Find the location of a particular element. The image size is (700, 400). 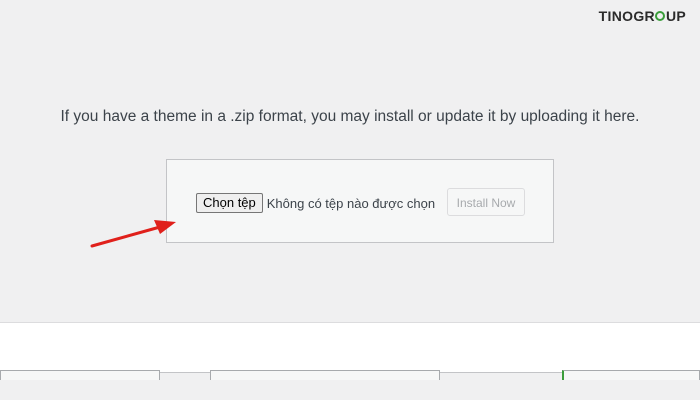

choose-file-button: Chọn tệp is located at coordinates (229, 203).